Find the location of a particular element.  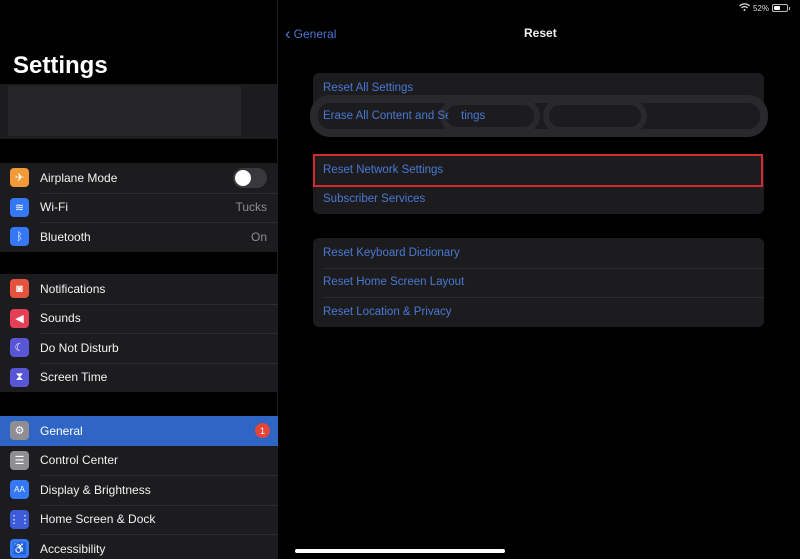

profile-card is located at coordinates (139, 111).